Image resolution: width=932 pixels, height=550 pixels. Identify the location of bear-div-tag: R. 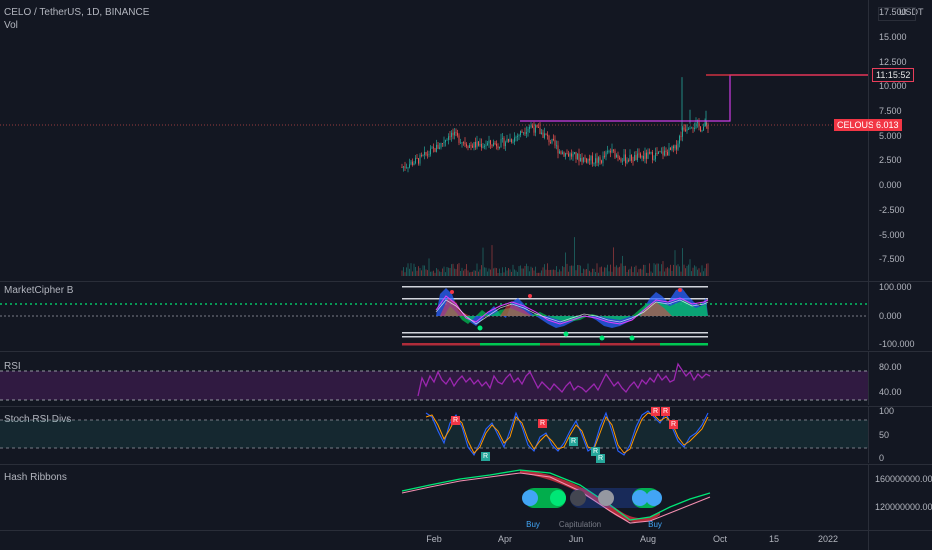
(656, 411).